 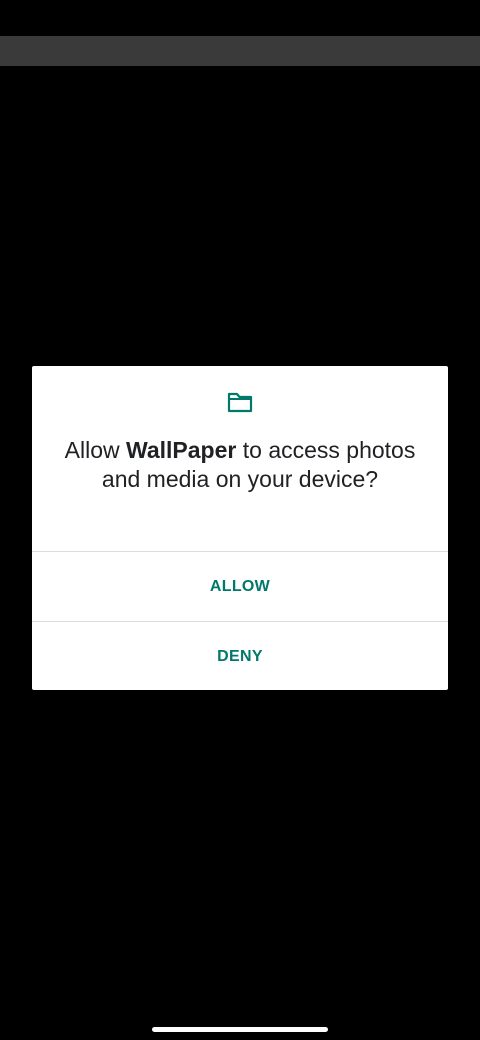 I want to click on status-bar, so click(x=240, y=51).